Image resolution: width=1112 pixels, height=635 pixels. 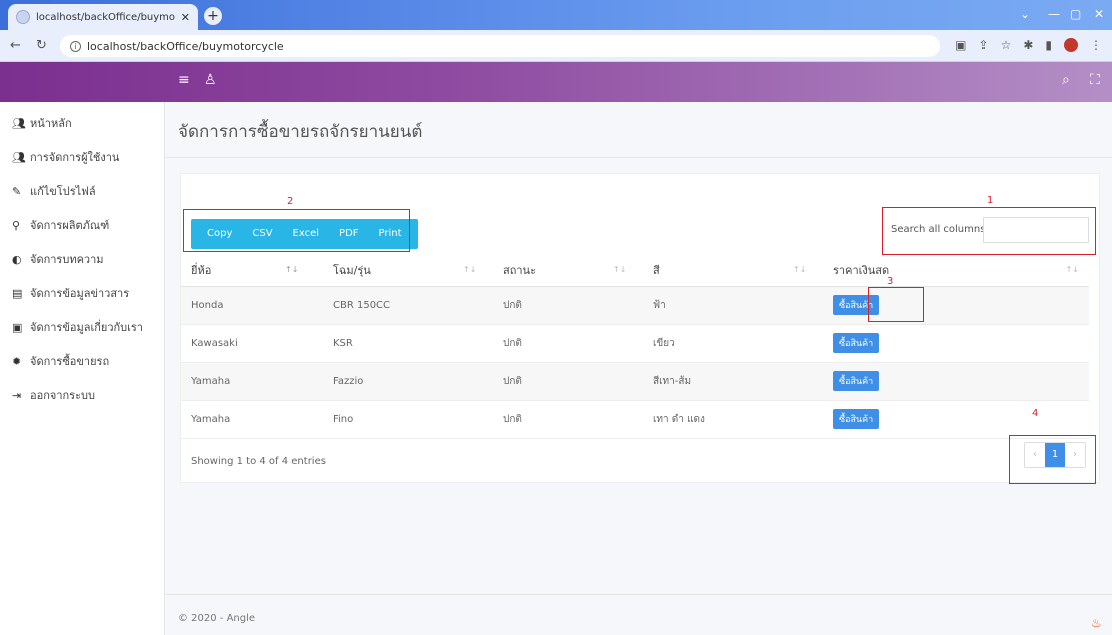 What do you see at coordinates (989, 231) in the screenshot?
I see `annotation-box-search` at bounding box center [989, 231].